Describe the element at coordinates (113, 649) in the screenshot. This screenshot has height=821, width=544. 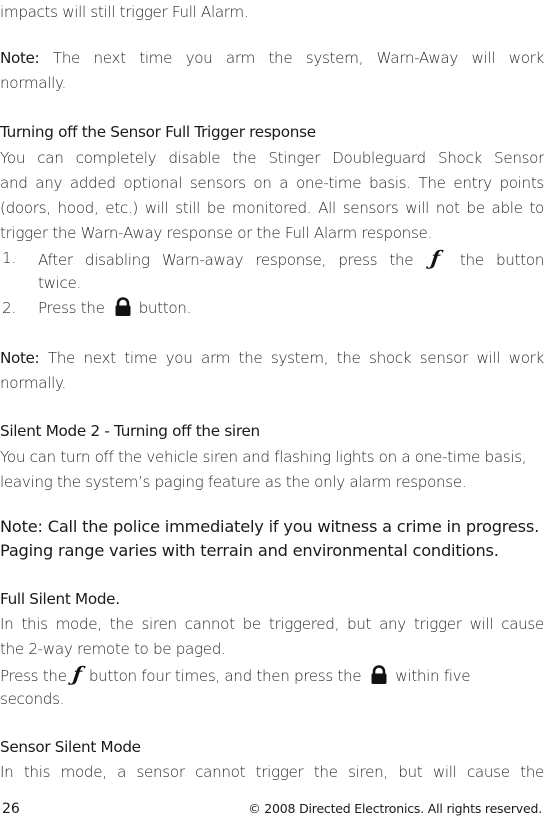
I see `paragraph-line: the 2-way remote to be paged.` at that location.